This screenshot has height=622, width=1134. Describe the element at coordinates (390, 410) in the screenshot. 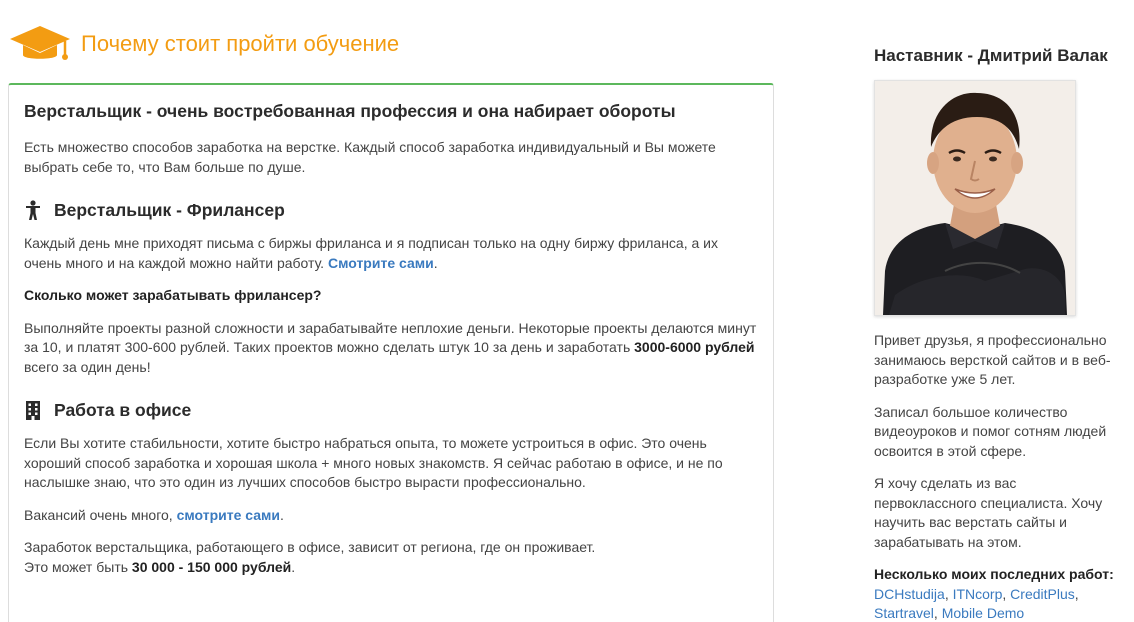

I see `office-heading: Работа в офисе` at that location.